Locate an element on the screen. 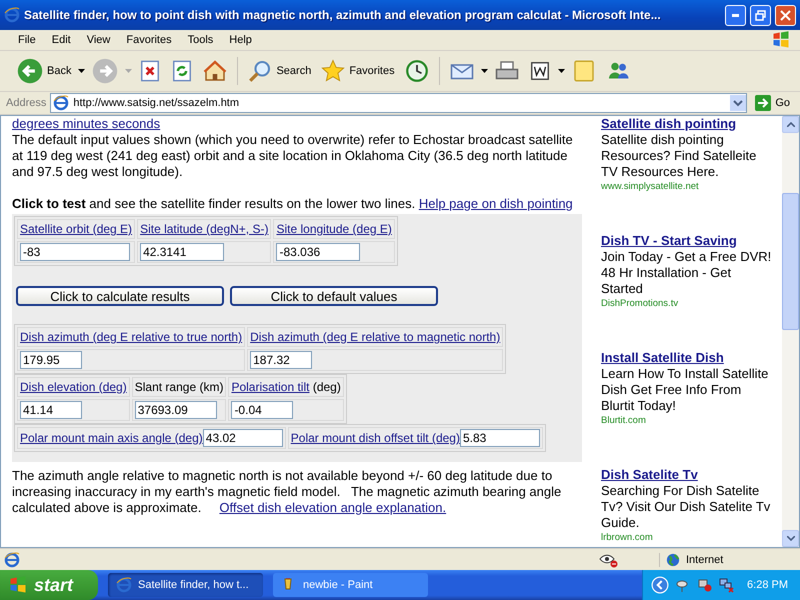 This screenshot has height=600, width=800. result-label: Slant range (km) is located at coordinates (179, 387).